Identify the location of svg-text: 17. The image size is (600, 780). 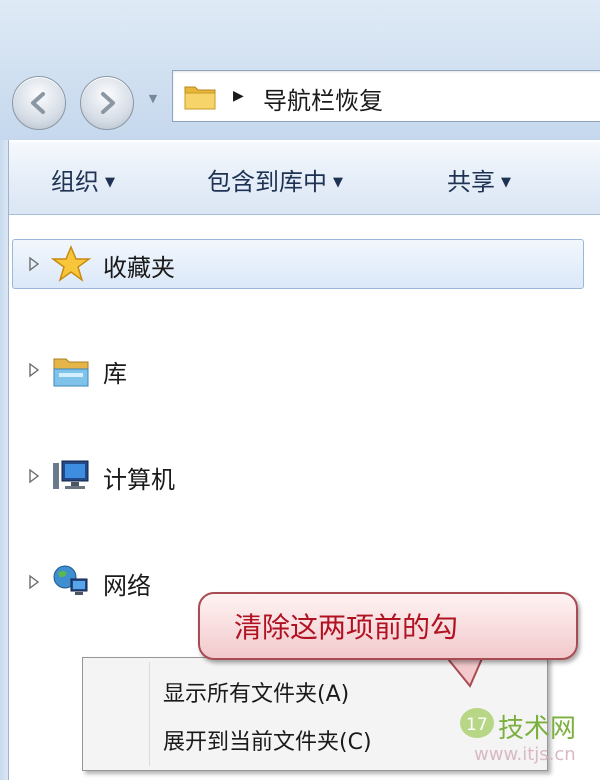
(477, 725).